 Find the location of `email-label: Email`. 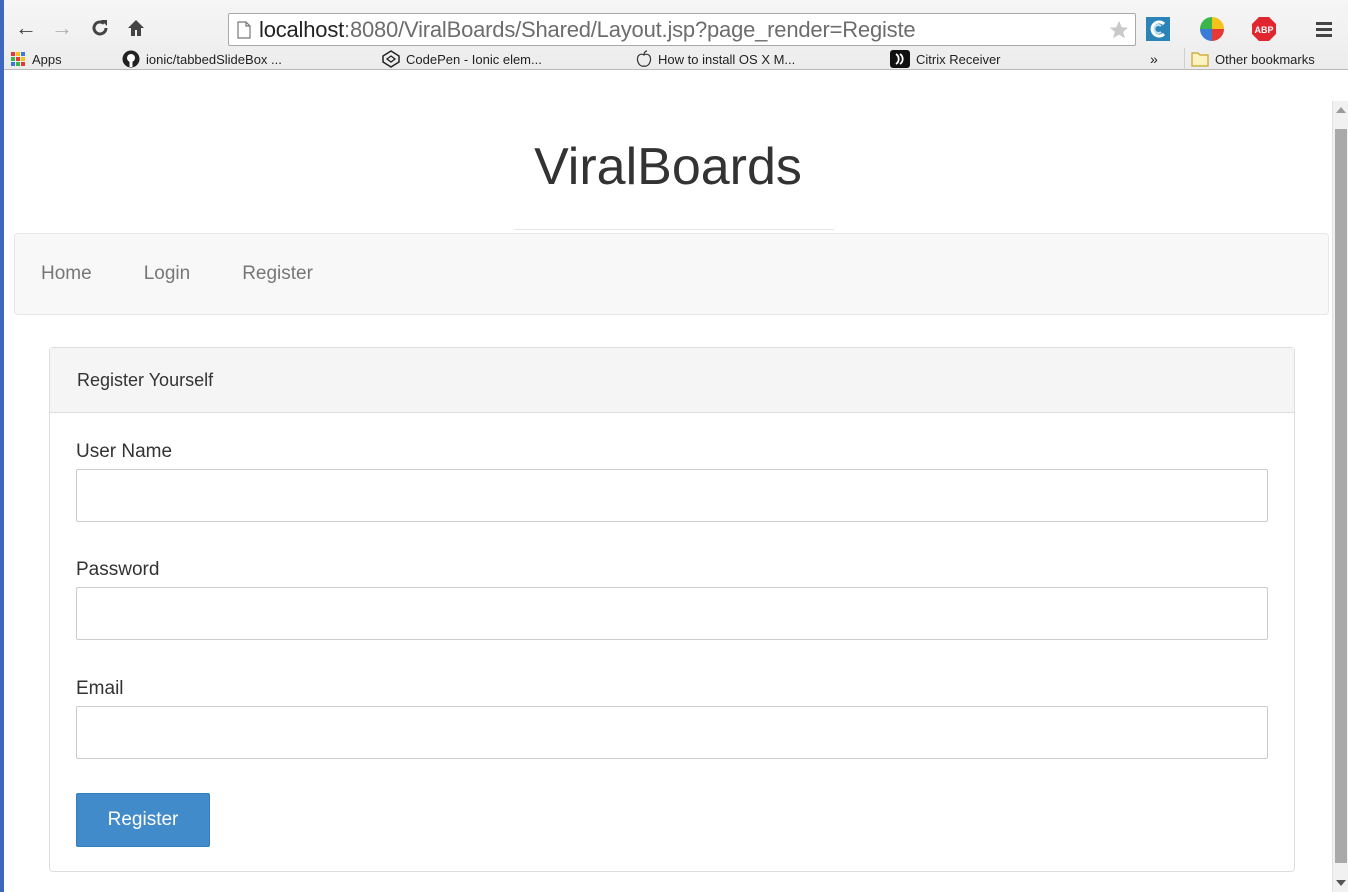

email-label: Email is located at coordinates (100, 688).